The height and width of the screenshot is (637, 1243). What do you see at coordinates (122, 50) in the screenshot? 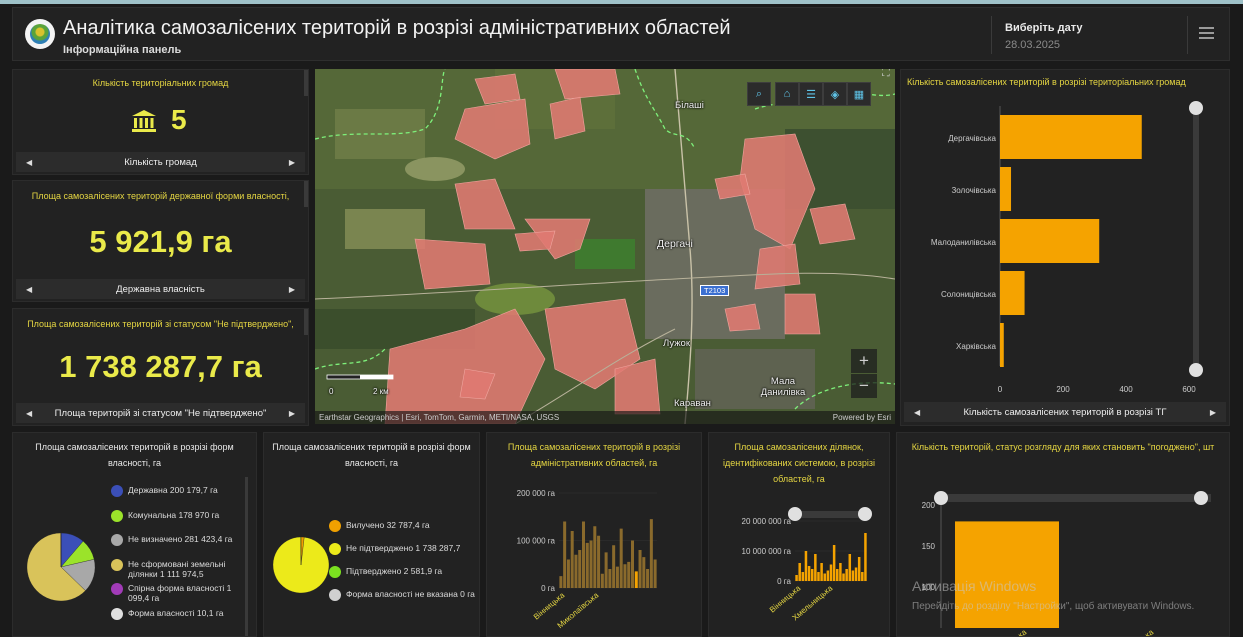
I see `page-subtitle: Інформаційна панель` at bounding box center [122, 50].